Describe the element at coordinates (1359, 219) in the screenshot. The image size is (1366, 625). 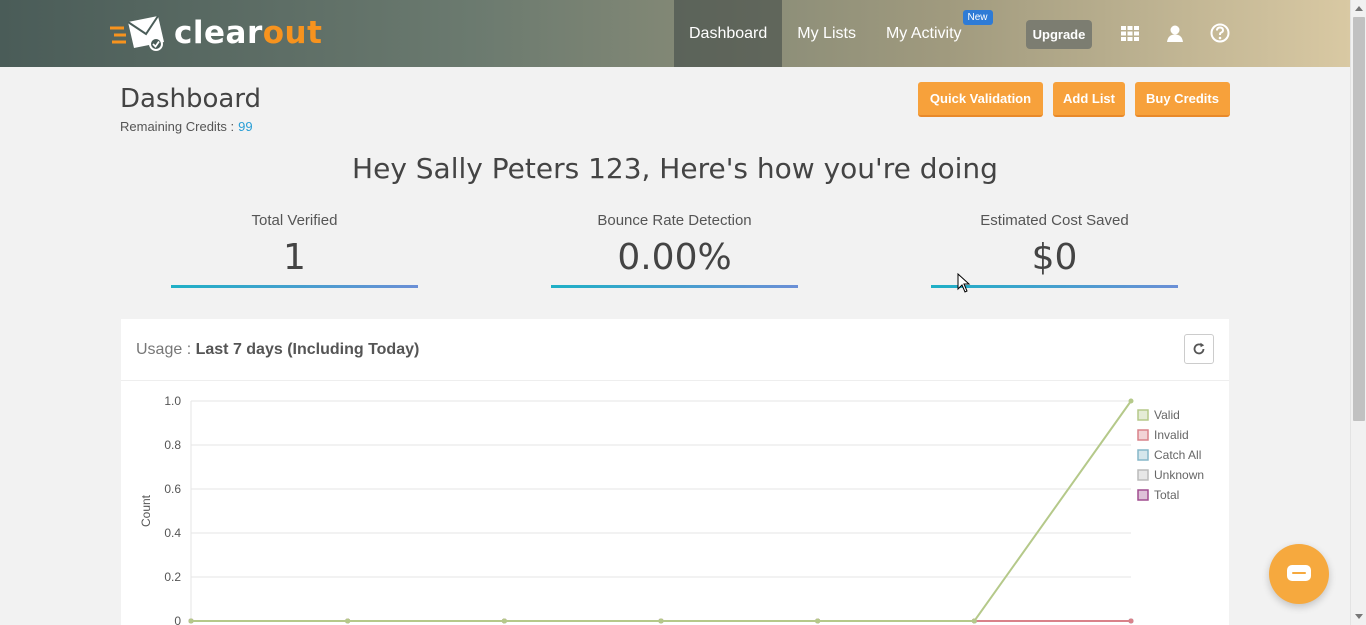
I see `scrollbar-thumb` at that location.